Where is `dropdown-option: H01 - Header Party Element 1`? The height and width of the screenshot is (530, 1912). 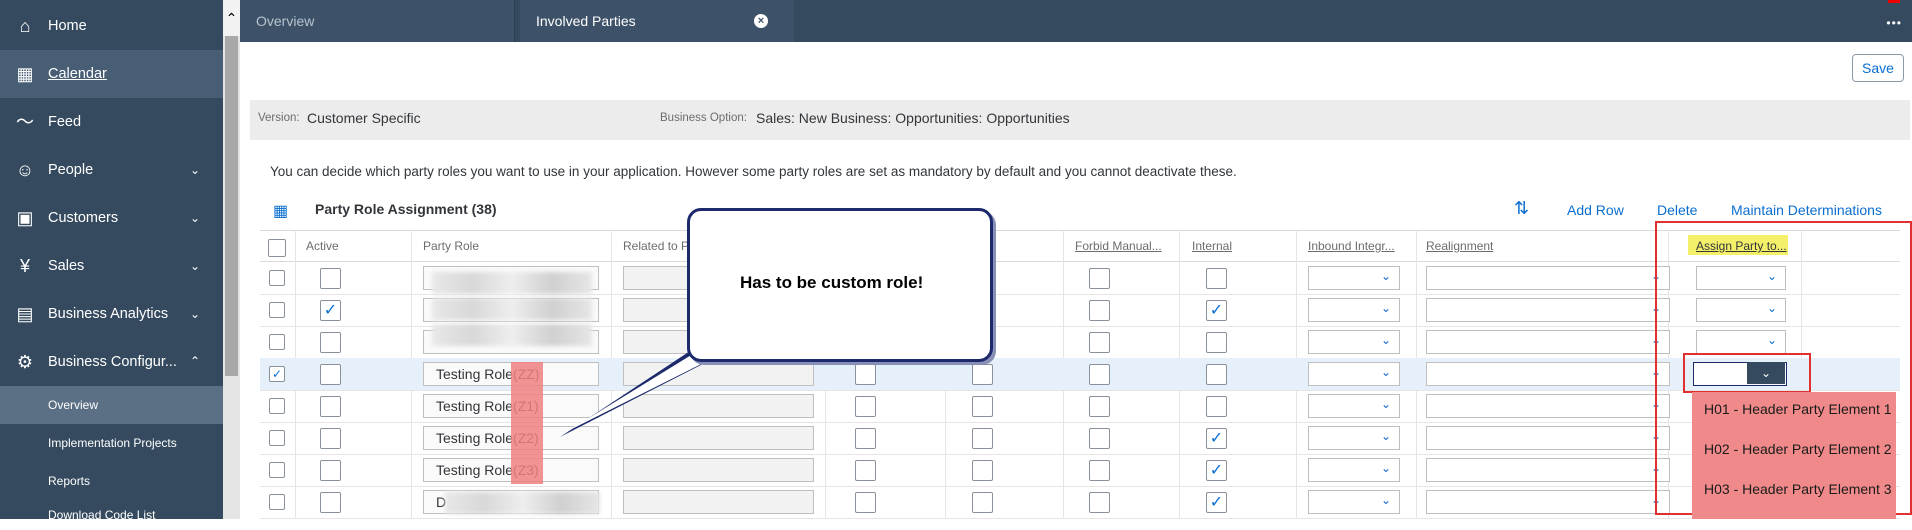
dropdown-option: H01 - Header Party Element 1 is located at coordinates (1798, 409).